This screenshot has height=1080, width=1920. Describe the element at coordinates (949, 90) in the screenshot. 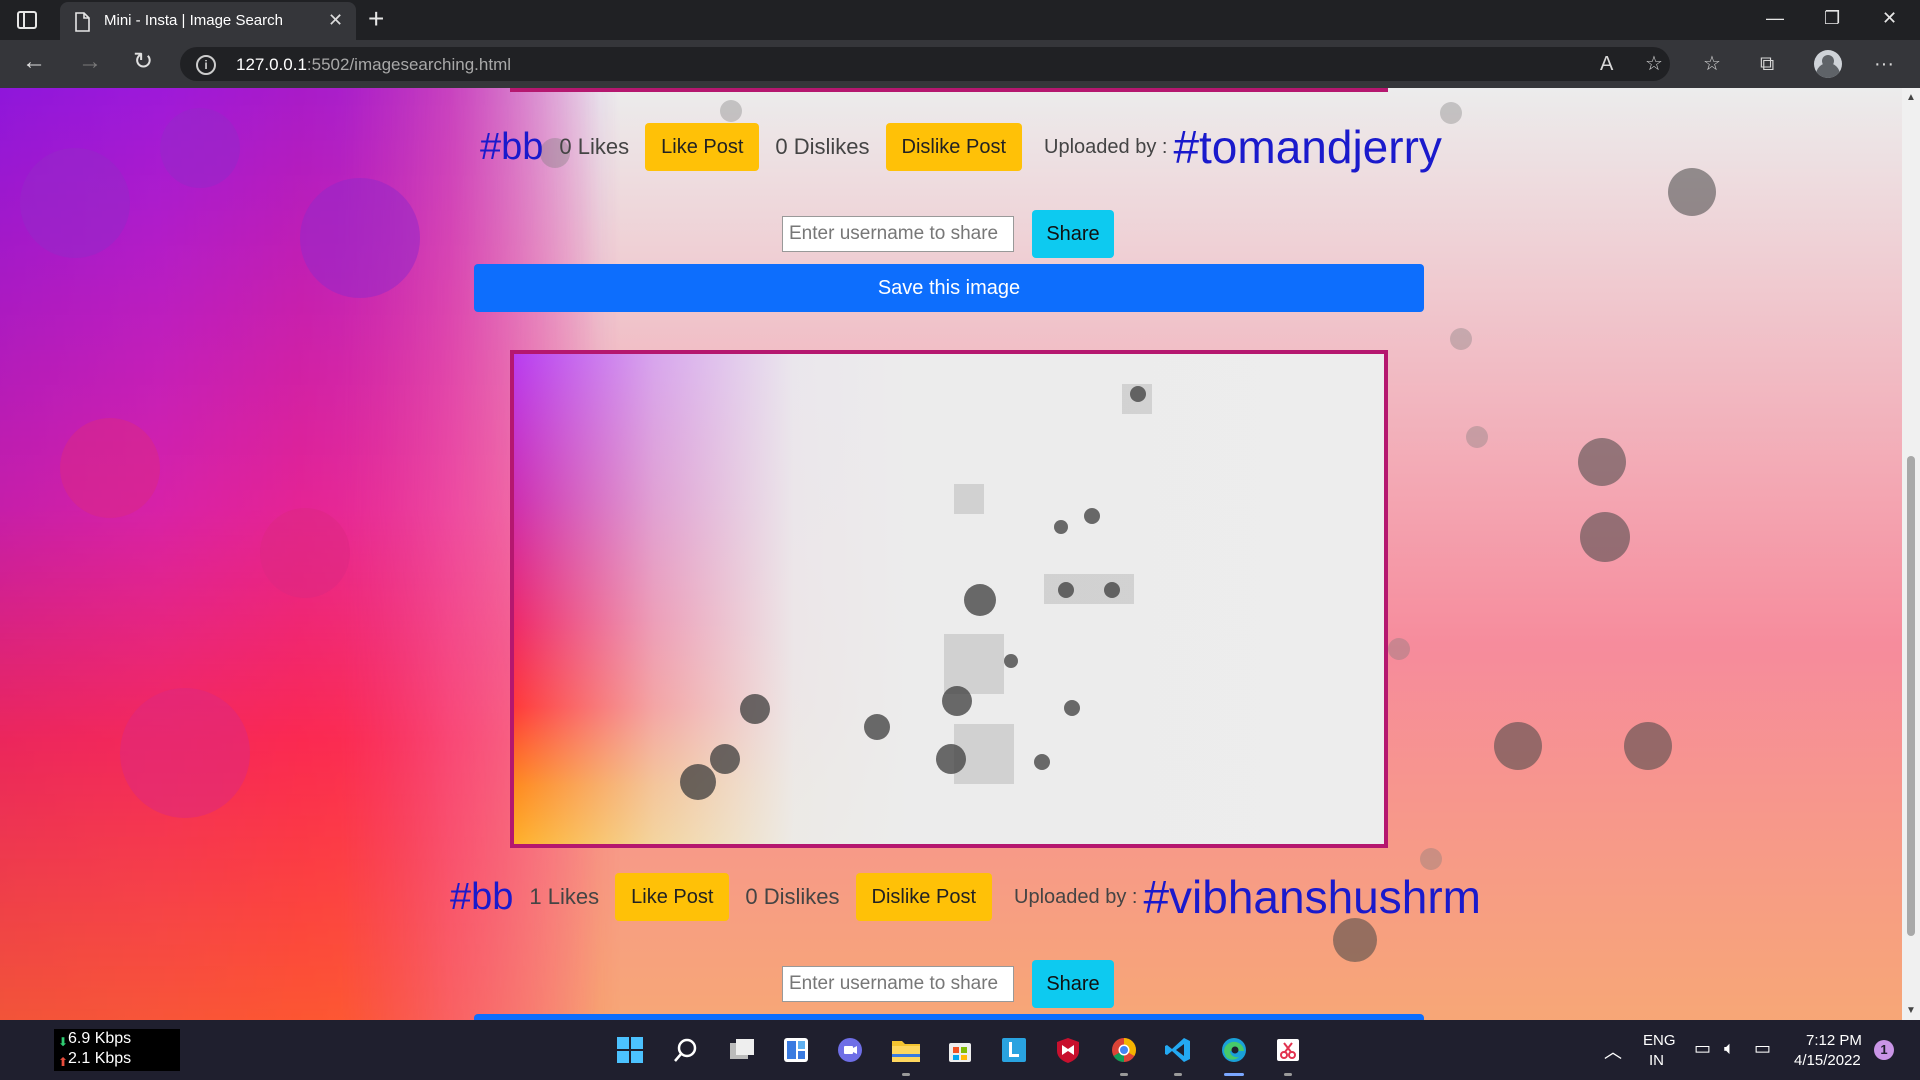

I see `previous-post-image` at that location.